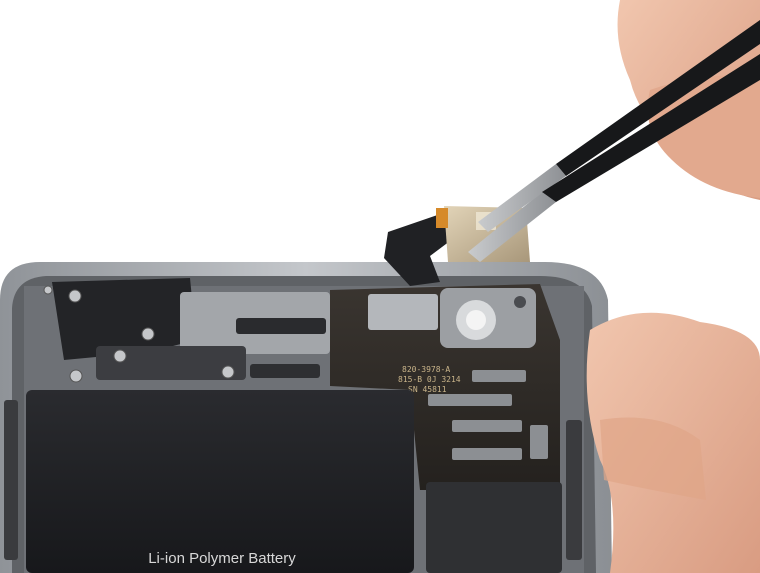 This screenshot has height=573, width=760. I want to click on pcb-marking: SN 45811, so click(427, 389).